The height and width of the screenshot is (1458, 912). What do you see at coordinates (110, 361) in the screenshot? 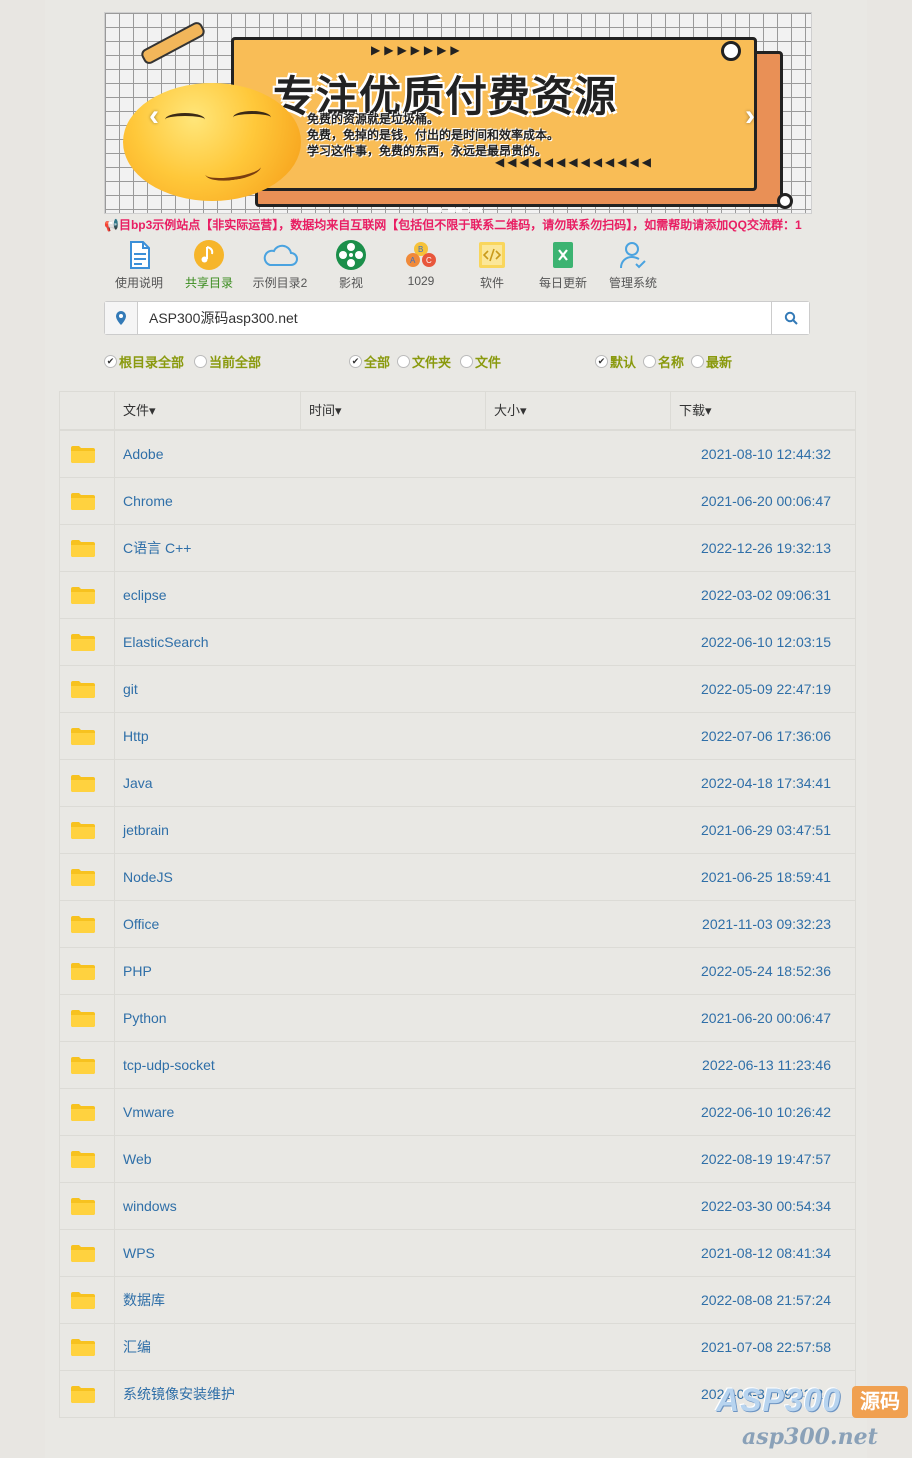
I see `radio-checked: ✔` at bounding box center [110, 361].